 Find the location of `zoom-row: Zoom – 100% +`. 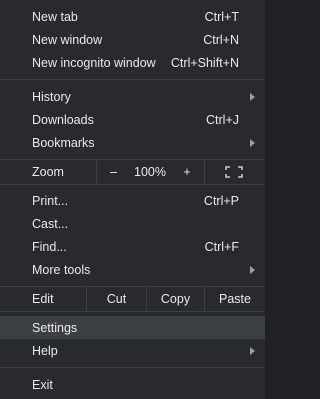

zoom-row: Zoom – 100% + is located at coordinates (132, 172).